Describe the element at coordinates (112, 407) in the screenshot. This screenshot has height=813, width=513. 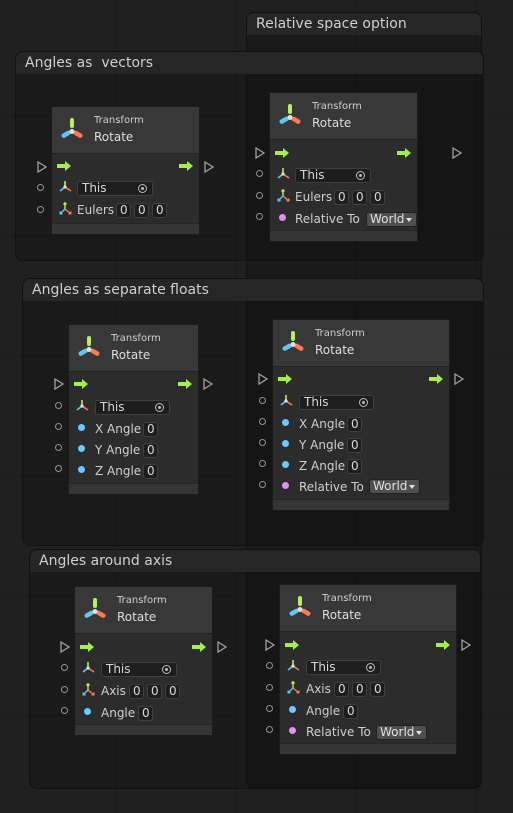
I see `this-value: This` at that location.